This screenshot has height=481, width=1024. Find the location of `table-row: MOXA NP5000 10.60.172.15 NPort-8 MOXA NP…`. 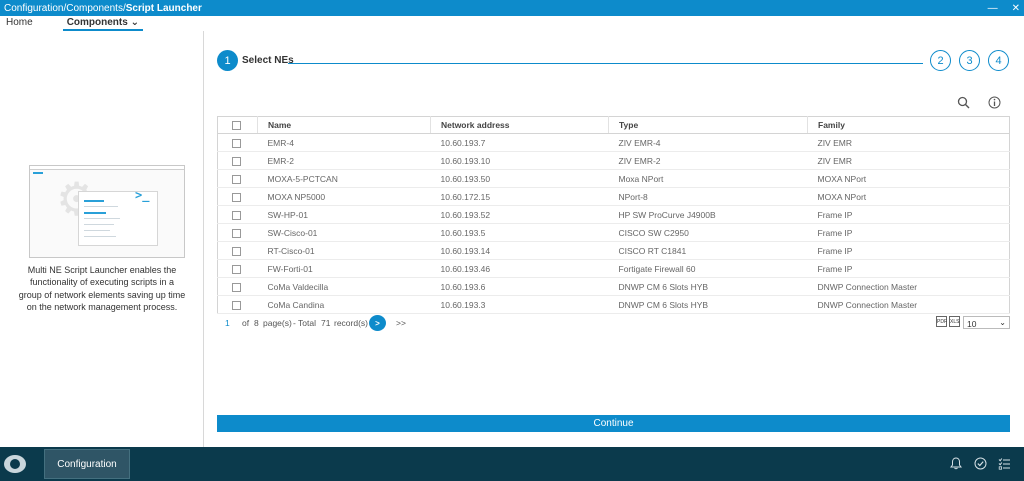

table-row: MOXA NP5000 10.60.172.15 NPort-8 MOXA NP… is located at coordinates (613, 196).